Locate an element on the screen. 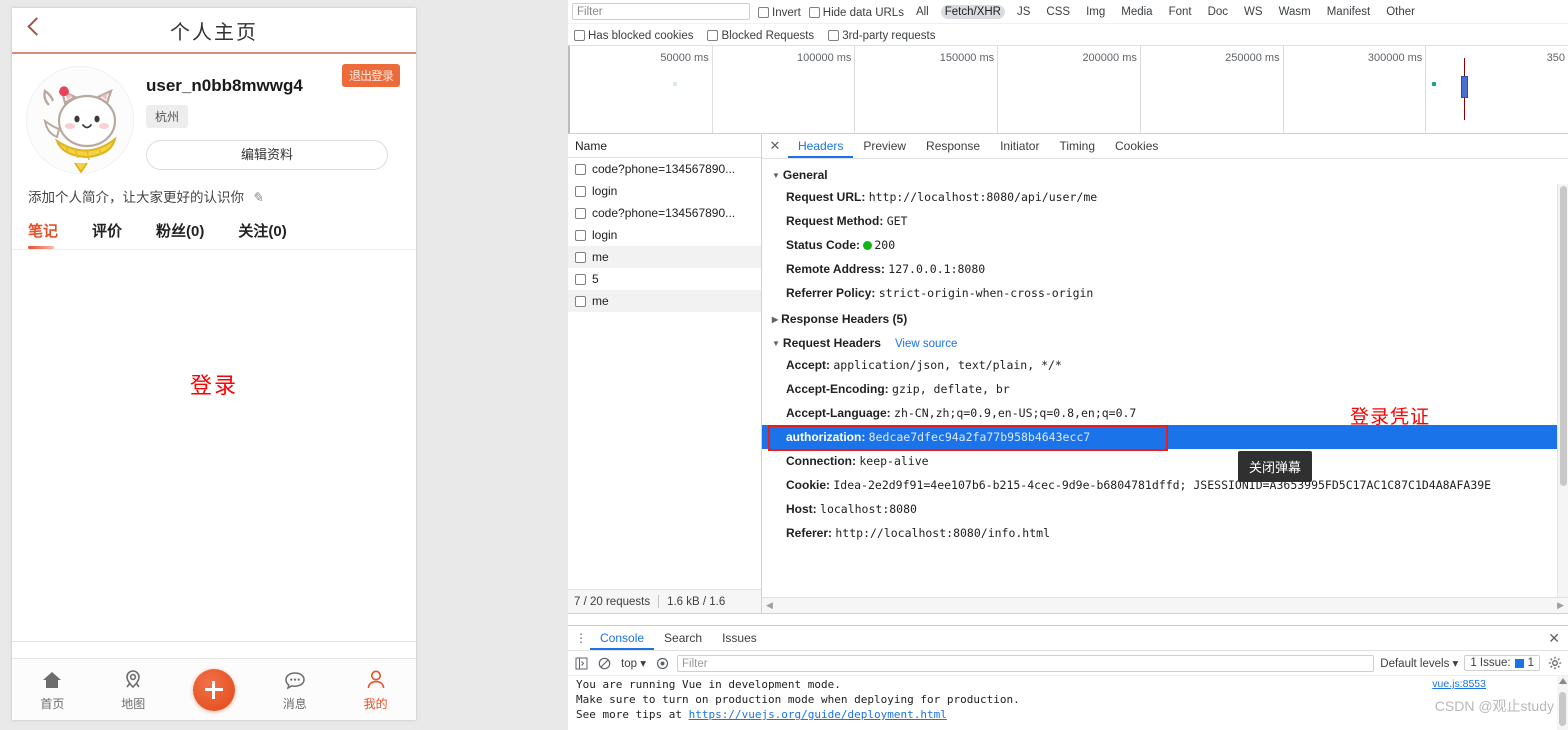 The width and height of the screenshot is (1568, 730). header-key: Referrer Policy: is located at coordinates (831, 293).